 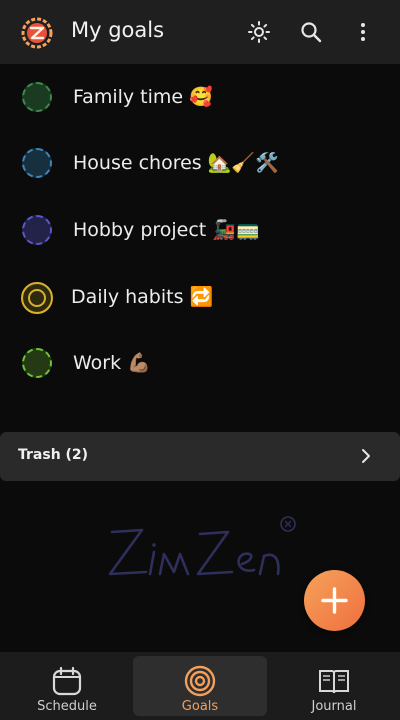 What do you see at coordinates (200, 681) in the screenshot?
I see `target-icon` at bounding box center [200, 681].